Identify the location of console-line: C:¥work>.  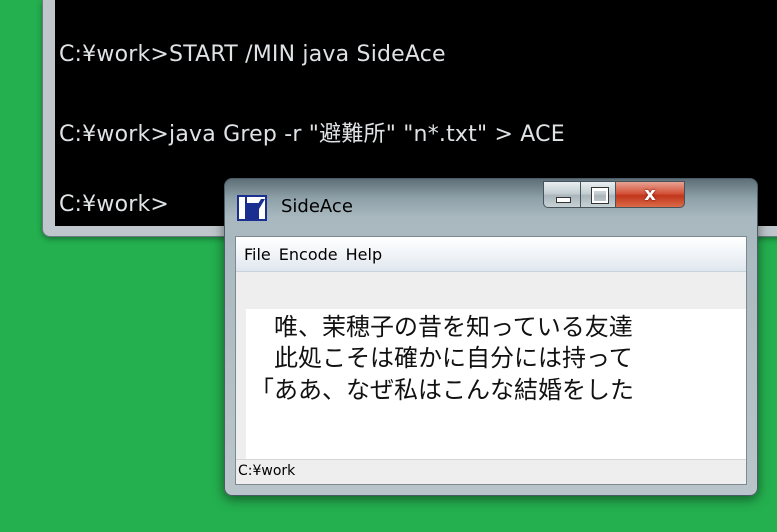
(114, 204).